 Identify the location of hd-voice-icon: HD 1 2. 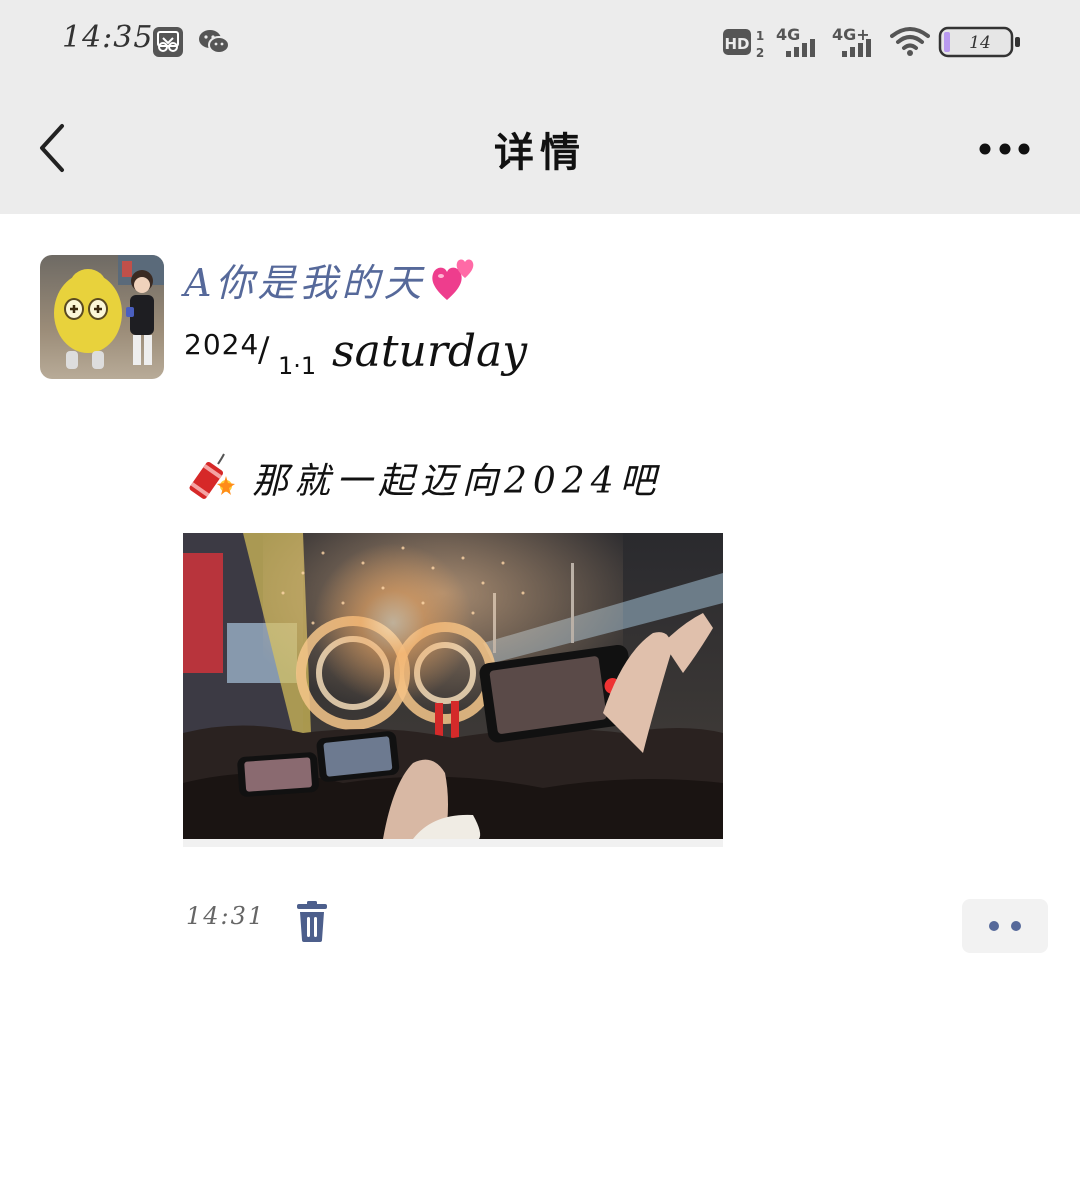
(745, 45).